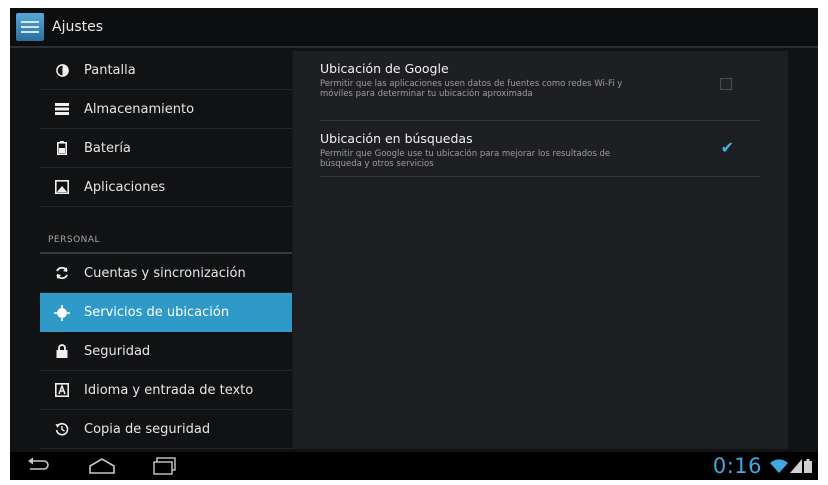 The image size is (828, 485). I want to click on status-area: 0:16, so click(762, 466).